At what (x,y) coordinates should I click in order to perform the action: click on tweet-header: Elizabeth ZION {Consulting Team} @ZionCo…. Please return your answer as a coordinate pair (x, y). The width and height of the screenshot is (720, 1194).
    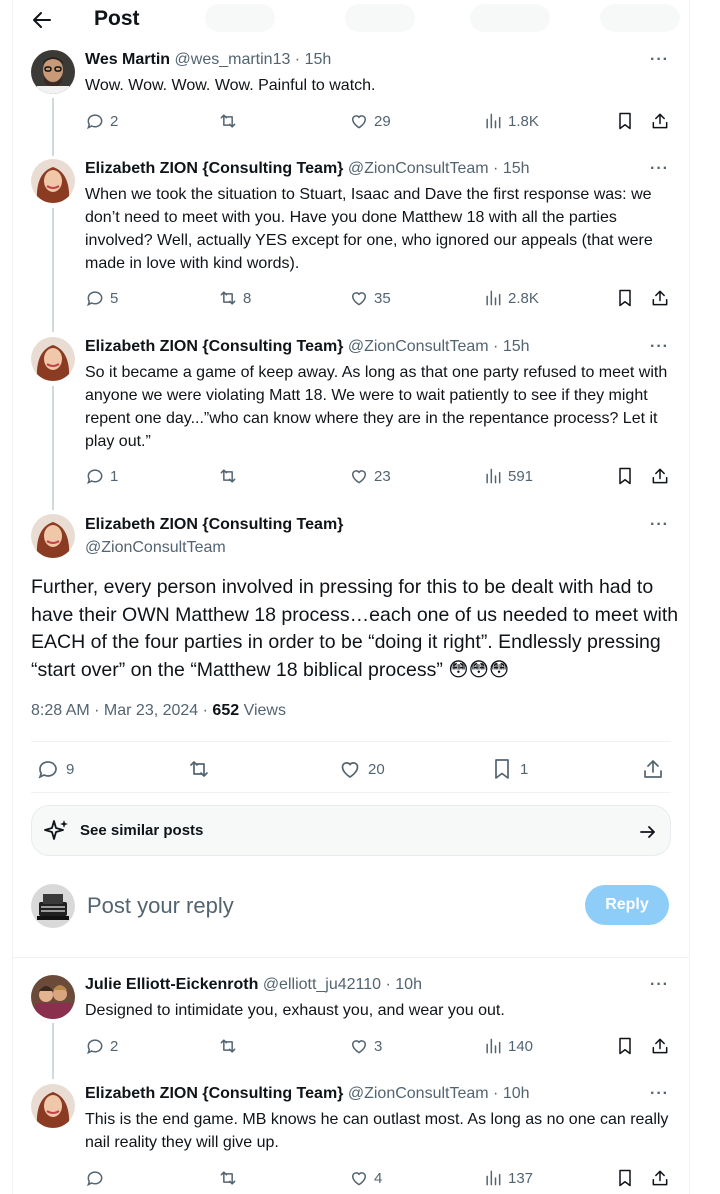
    Looking at the image, I should click on (307, 346).